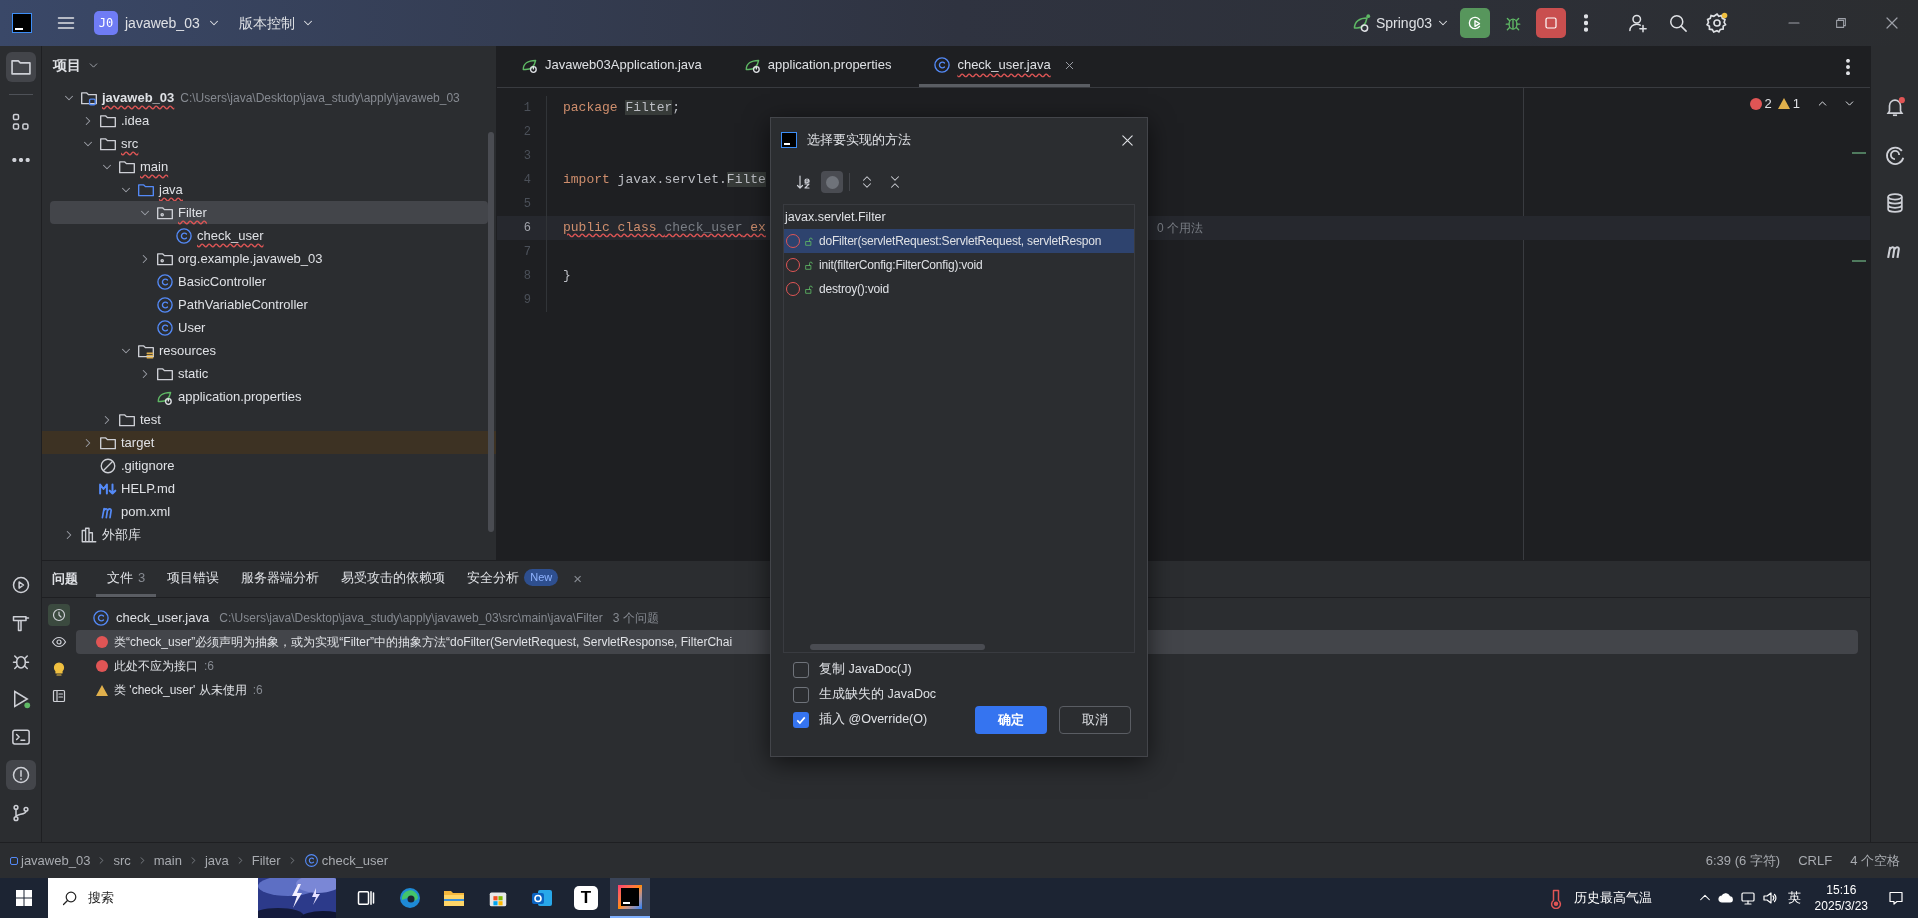  Describe the element at coordinates (269, 189) in the screenshot. I see `tree-row: java` at that location.